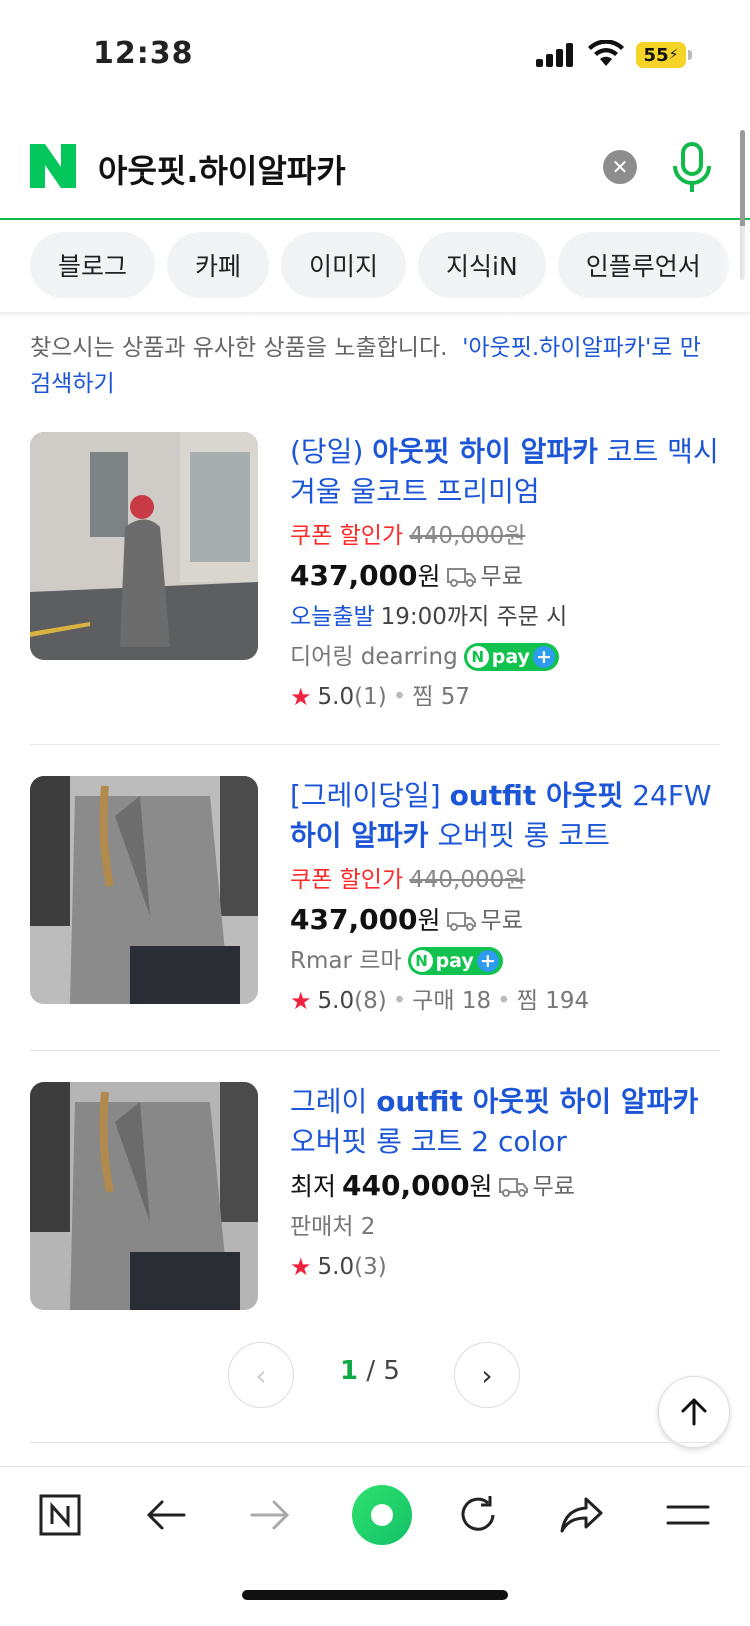 Image resolution: width=750 pixels, height=1626 pixels. I want to click on purchase-count: 구매 18, so click(452, 1001).